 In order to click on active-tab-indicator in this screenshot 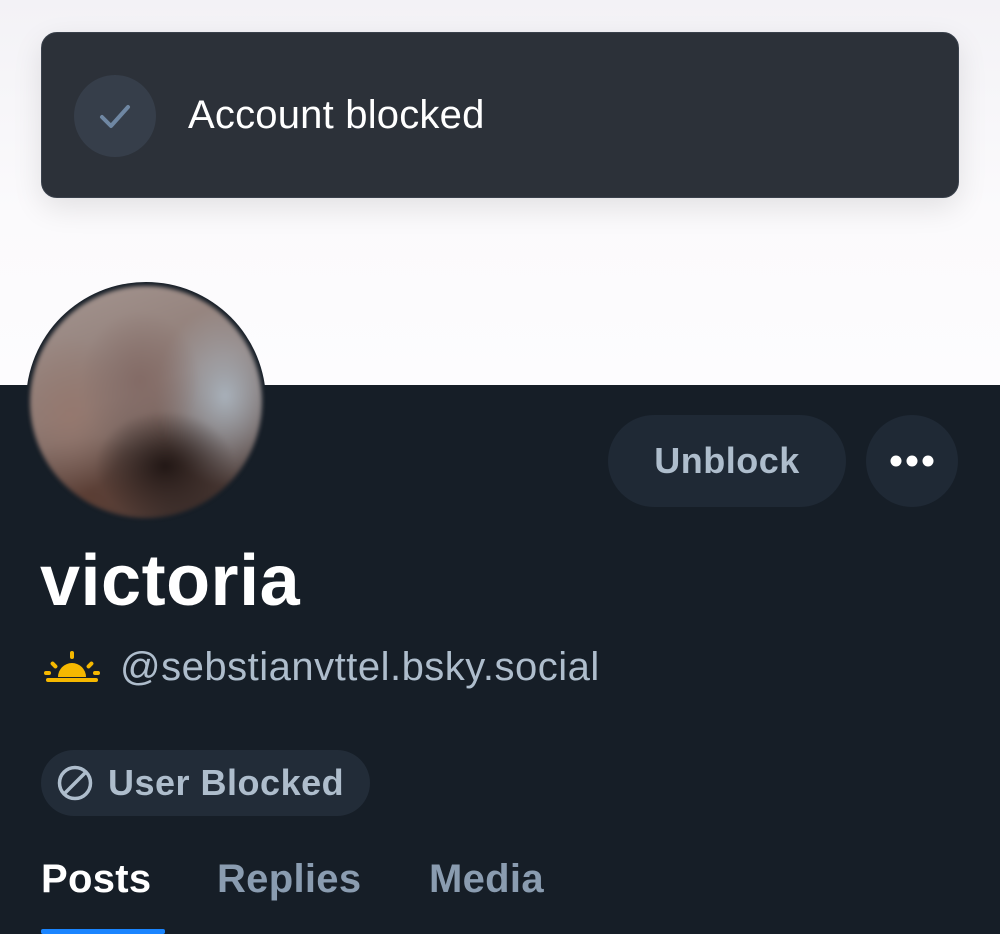, I will do `click(103, 931)`.